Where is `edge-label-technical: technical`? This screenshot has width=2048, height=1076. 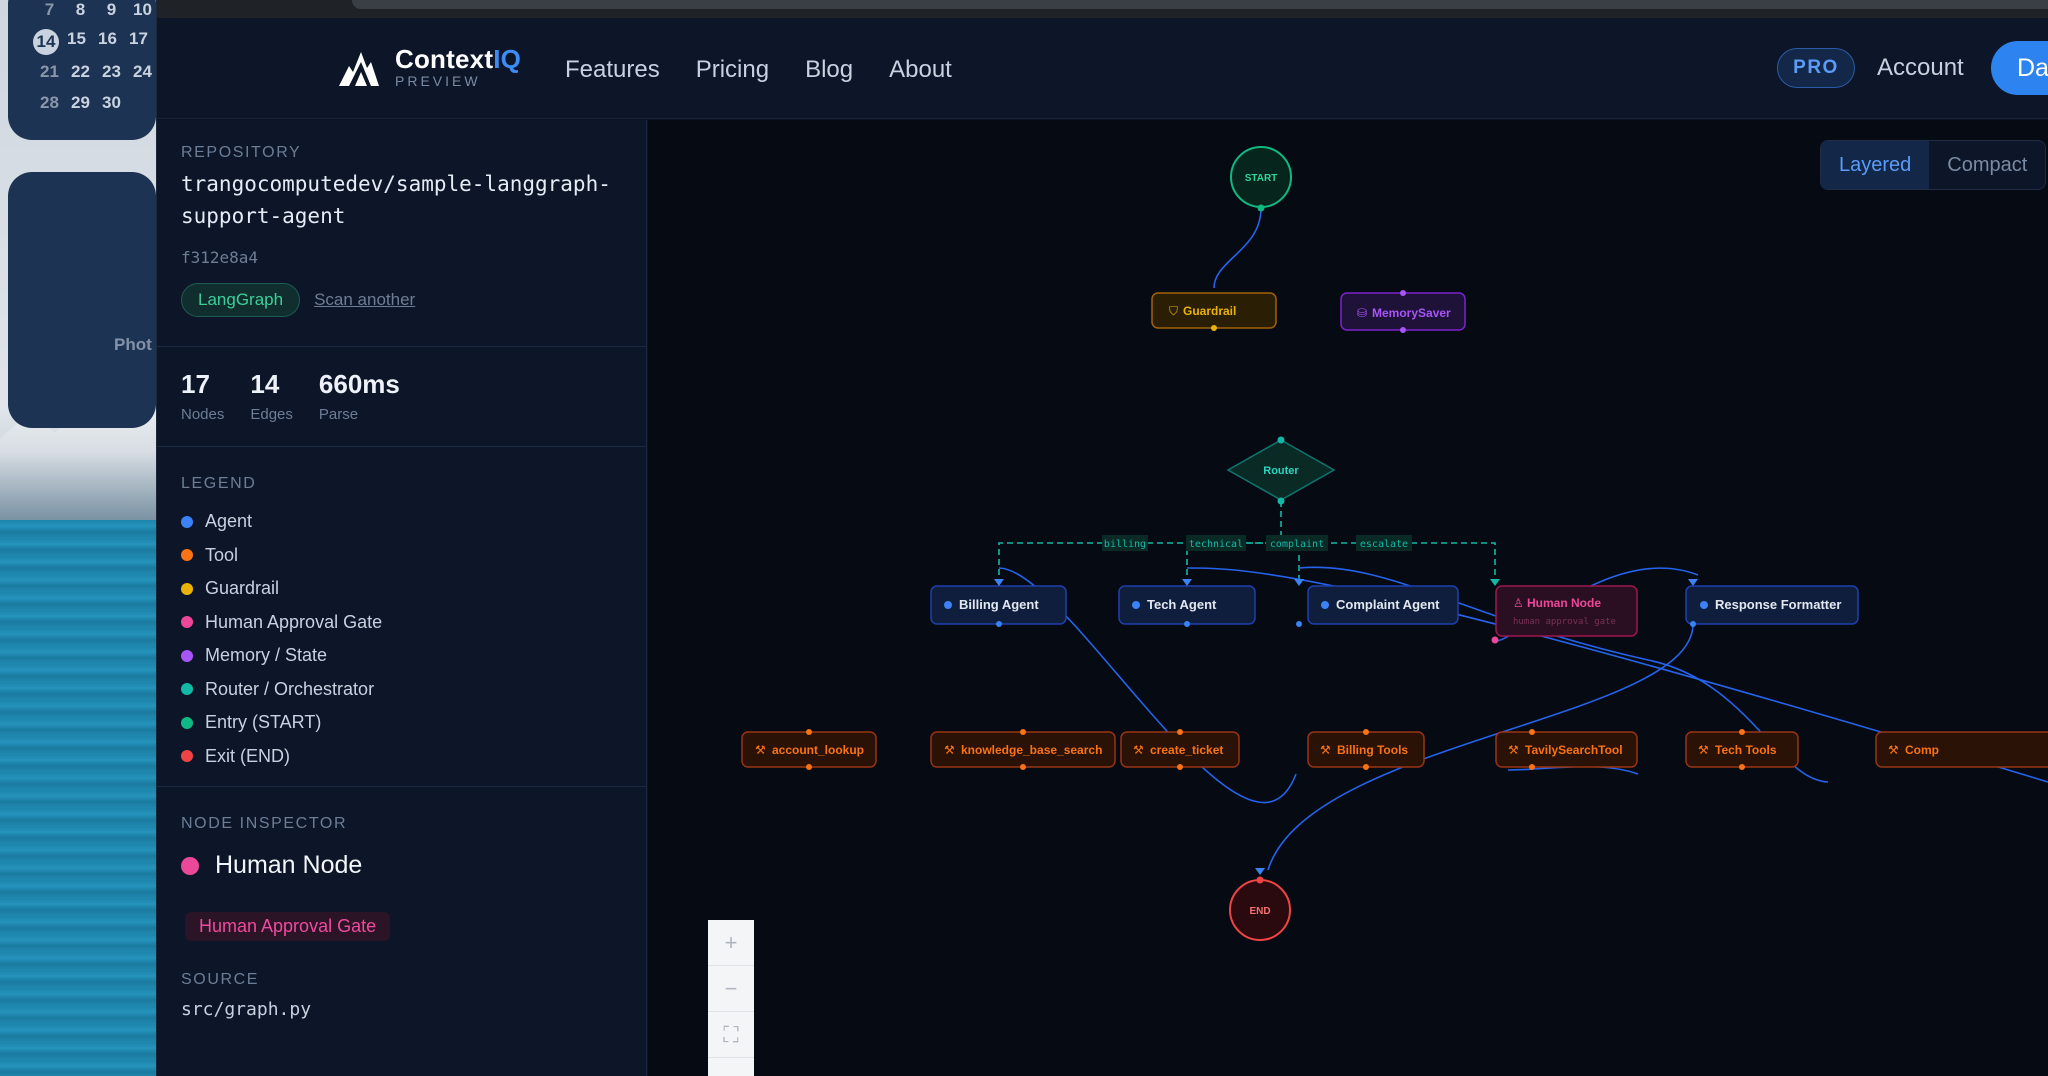 edge-label-technical: technical is located at coordinates (1216, 544).